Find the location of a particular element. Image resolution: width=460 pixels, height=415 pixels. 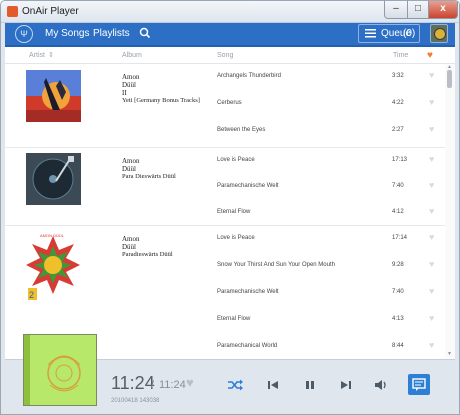

scroll-down-arrow: ▼ is located at coordinates (449, 354).